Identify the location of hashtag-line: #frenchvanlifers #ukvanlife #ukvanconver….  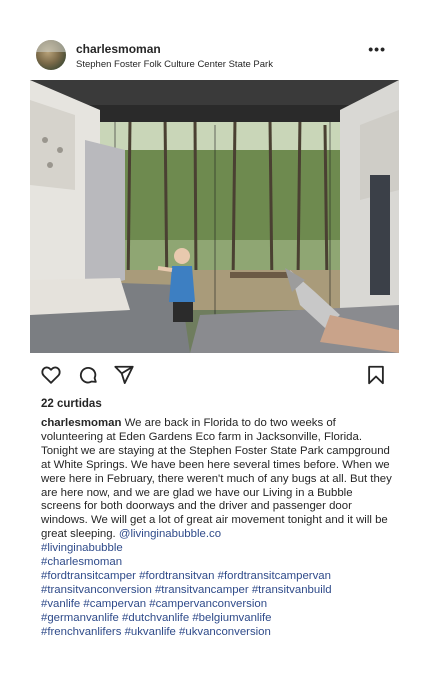
(217, 633).